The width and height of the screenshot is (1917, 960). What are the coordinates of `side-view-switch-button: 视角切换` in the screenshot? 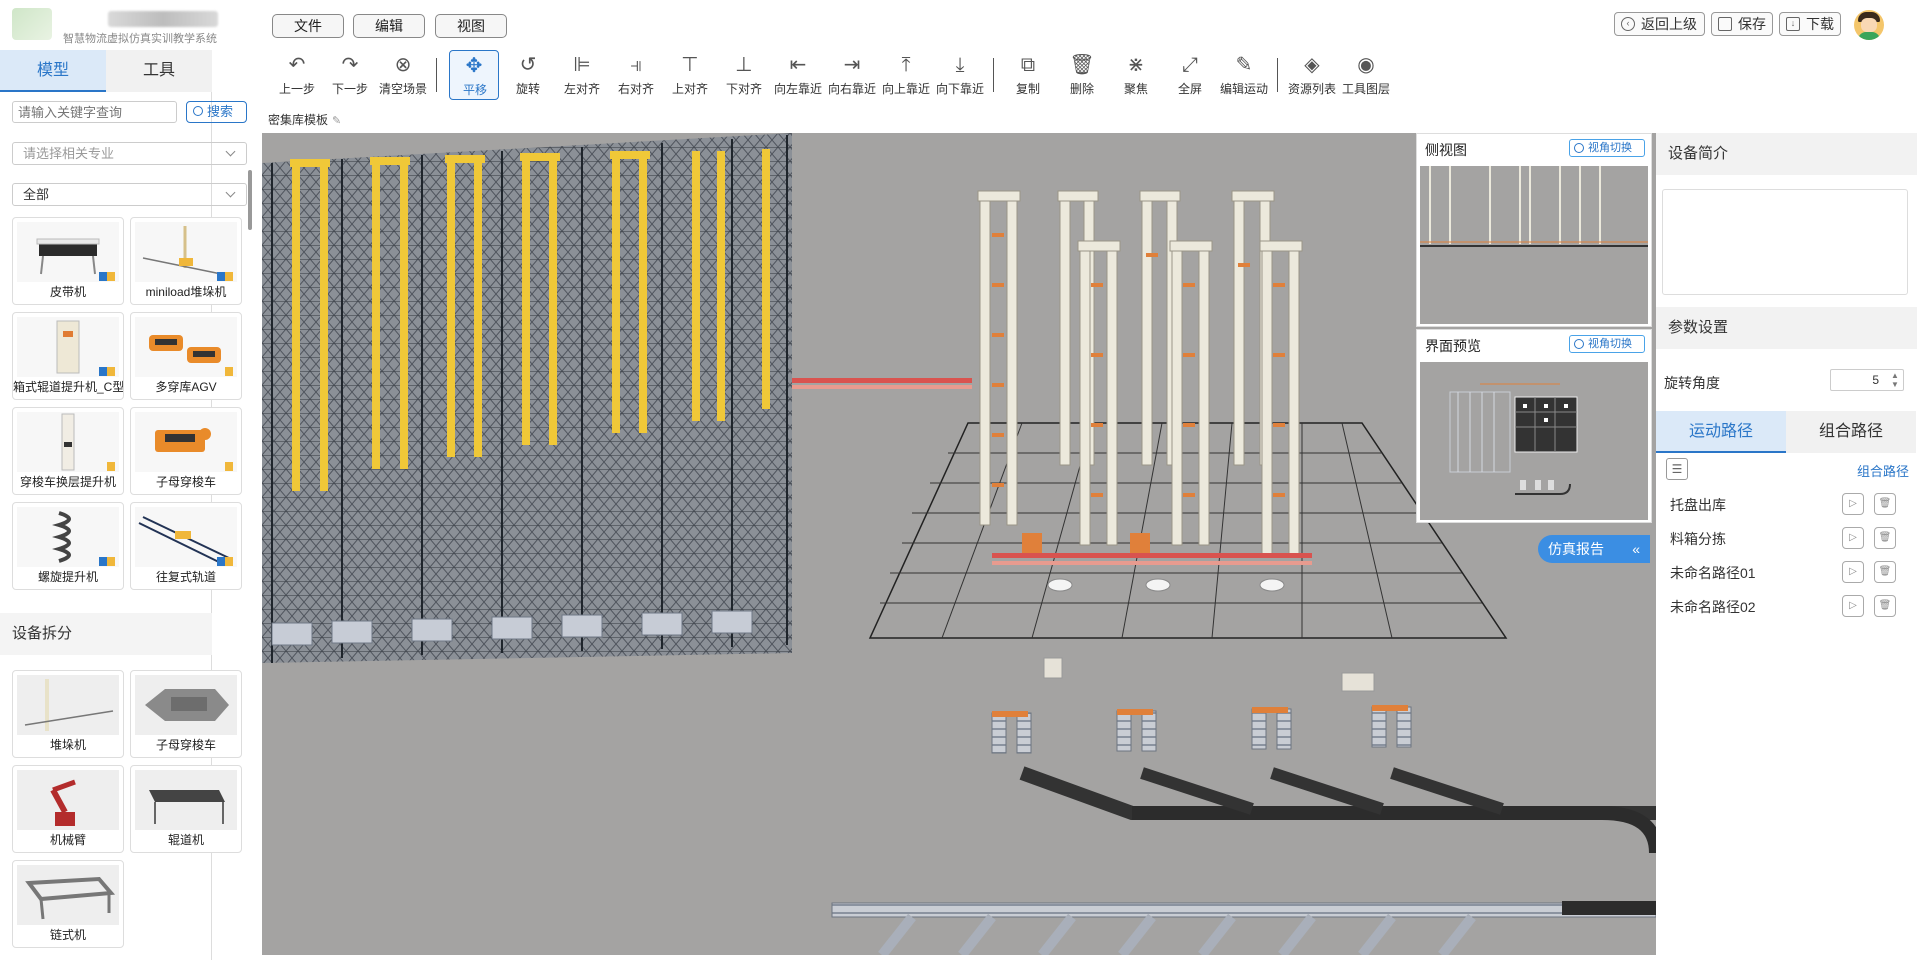 It's located at (1607, 148).